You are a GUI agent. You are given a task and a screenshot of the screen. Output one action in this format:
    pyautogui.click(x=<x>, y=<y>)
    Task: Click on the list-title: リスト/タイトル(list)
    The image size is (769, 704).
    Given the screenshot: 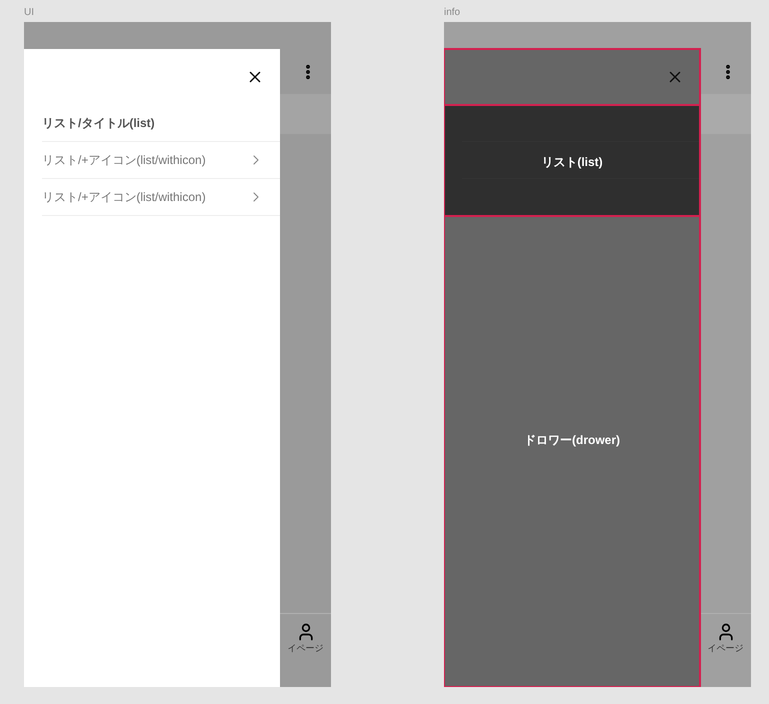 What is the action you would take?
    pyautogui.click(x=98, y=123)
    